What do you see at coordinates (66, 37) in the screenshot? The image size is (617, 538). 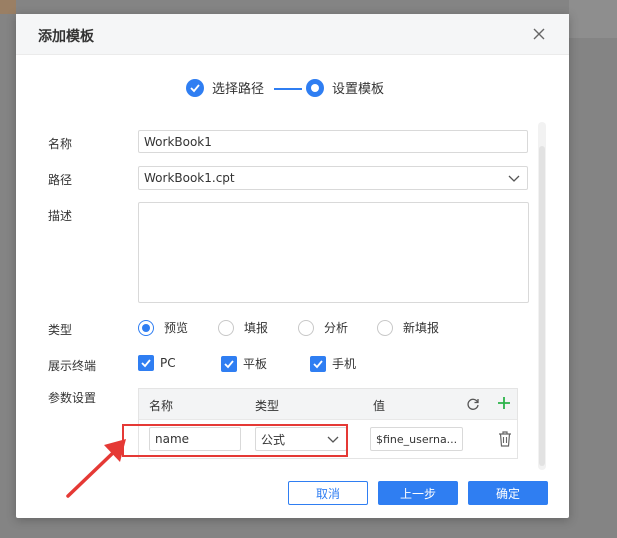 I see `dialog-title: 添加模板` at bounding box center [66, 37].